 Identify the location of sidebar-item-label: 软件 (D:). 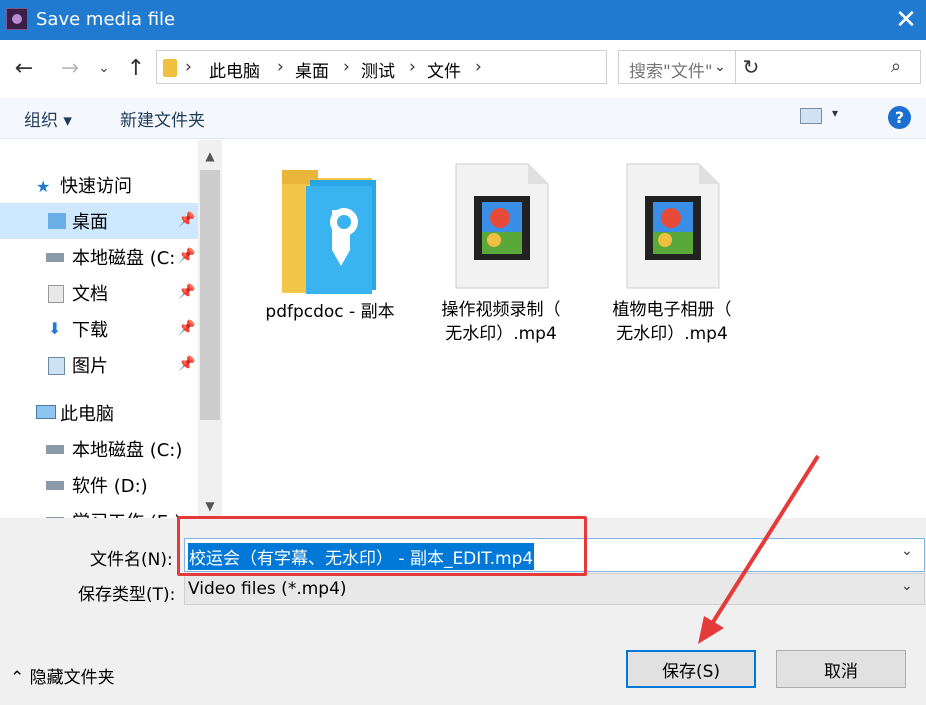
(110, 486).